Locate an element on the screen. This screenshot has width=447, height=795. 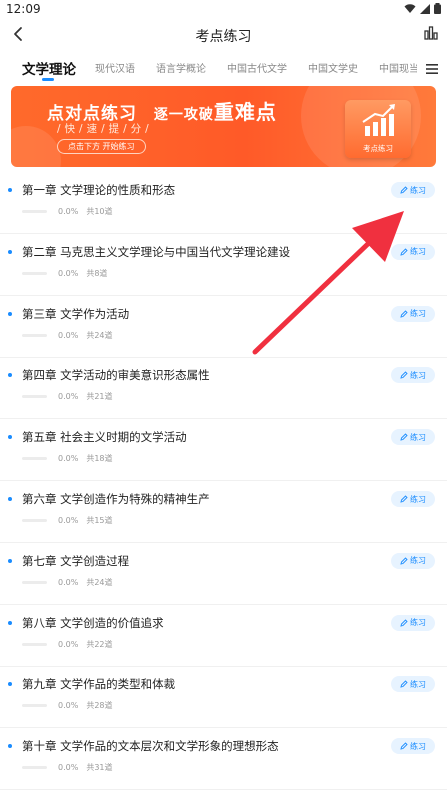
banner-card: 考点练习 is located at coordinates (378, 129).